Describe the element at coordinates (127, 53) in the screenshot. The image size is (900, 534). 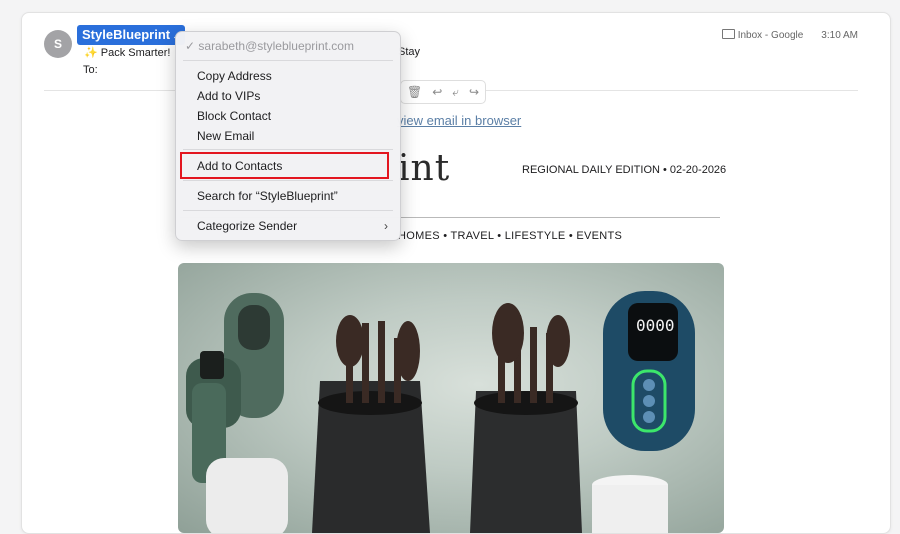
I see `email-subject: ✨ Pack Smarter!` at that location.